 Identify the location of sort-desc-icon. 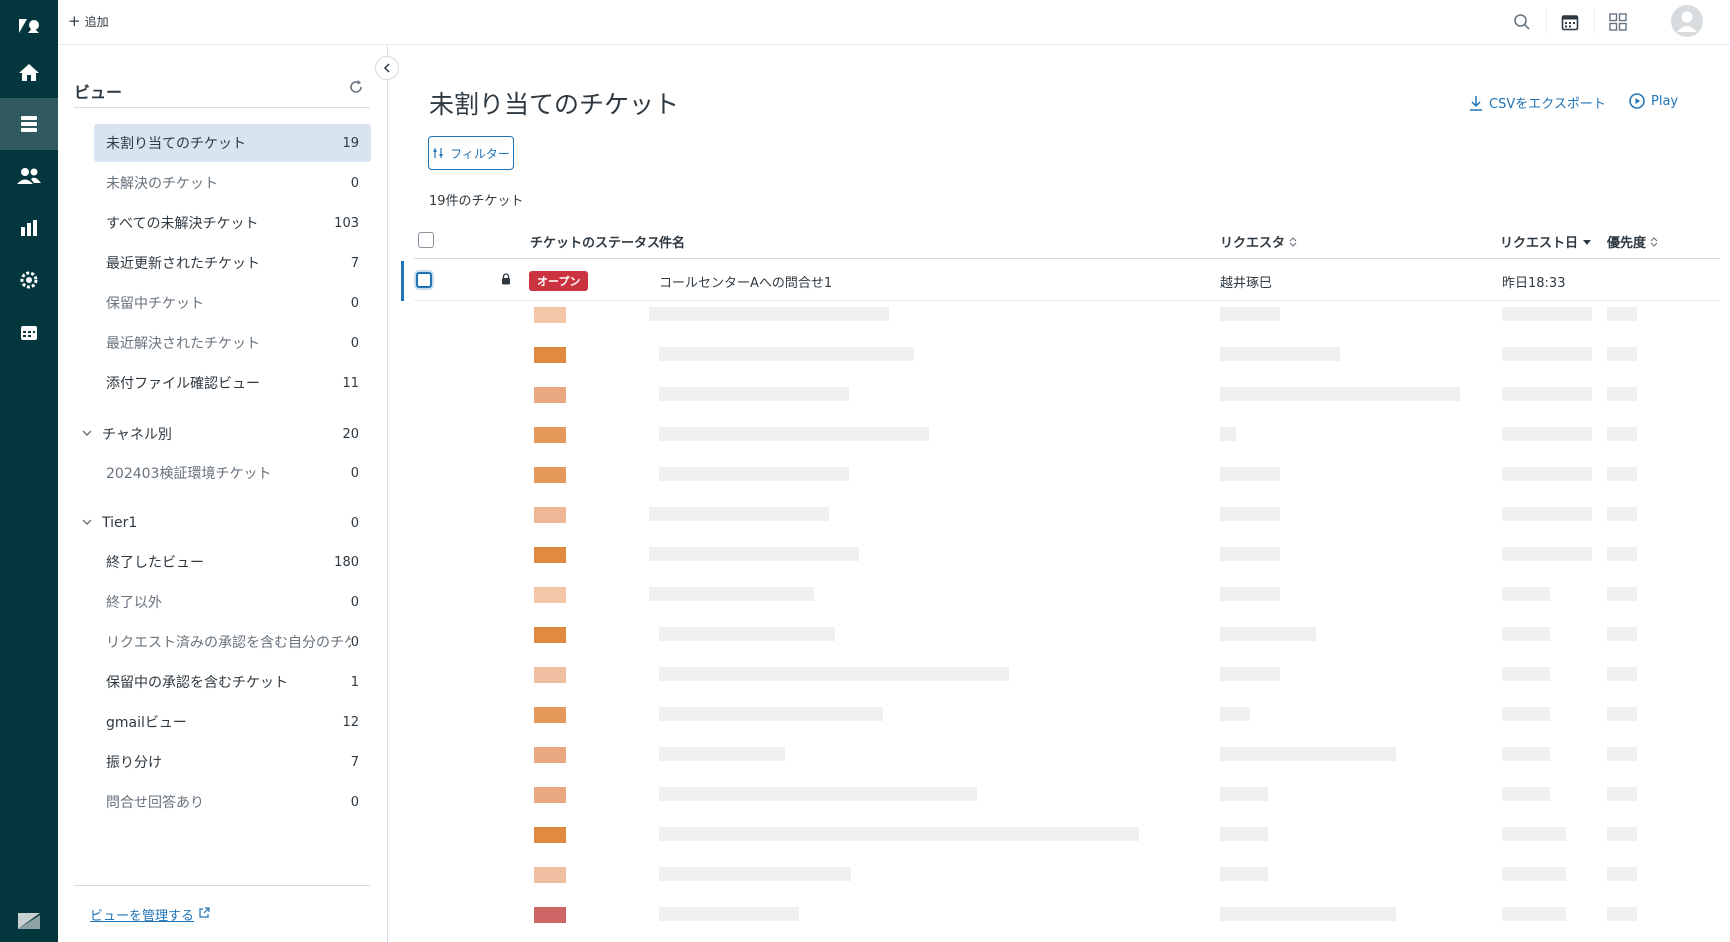
(1587, 242).